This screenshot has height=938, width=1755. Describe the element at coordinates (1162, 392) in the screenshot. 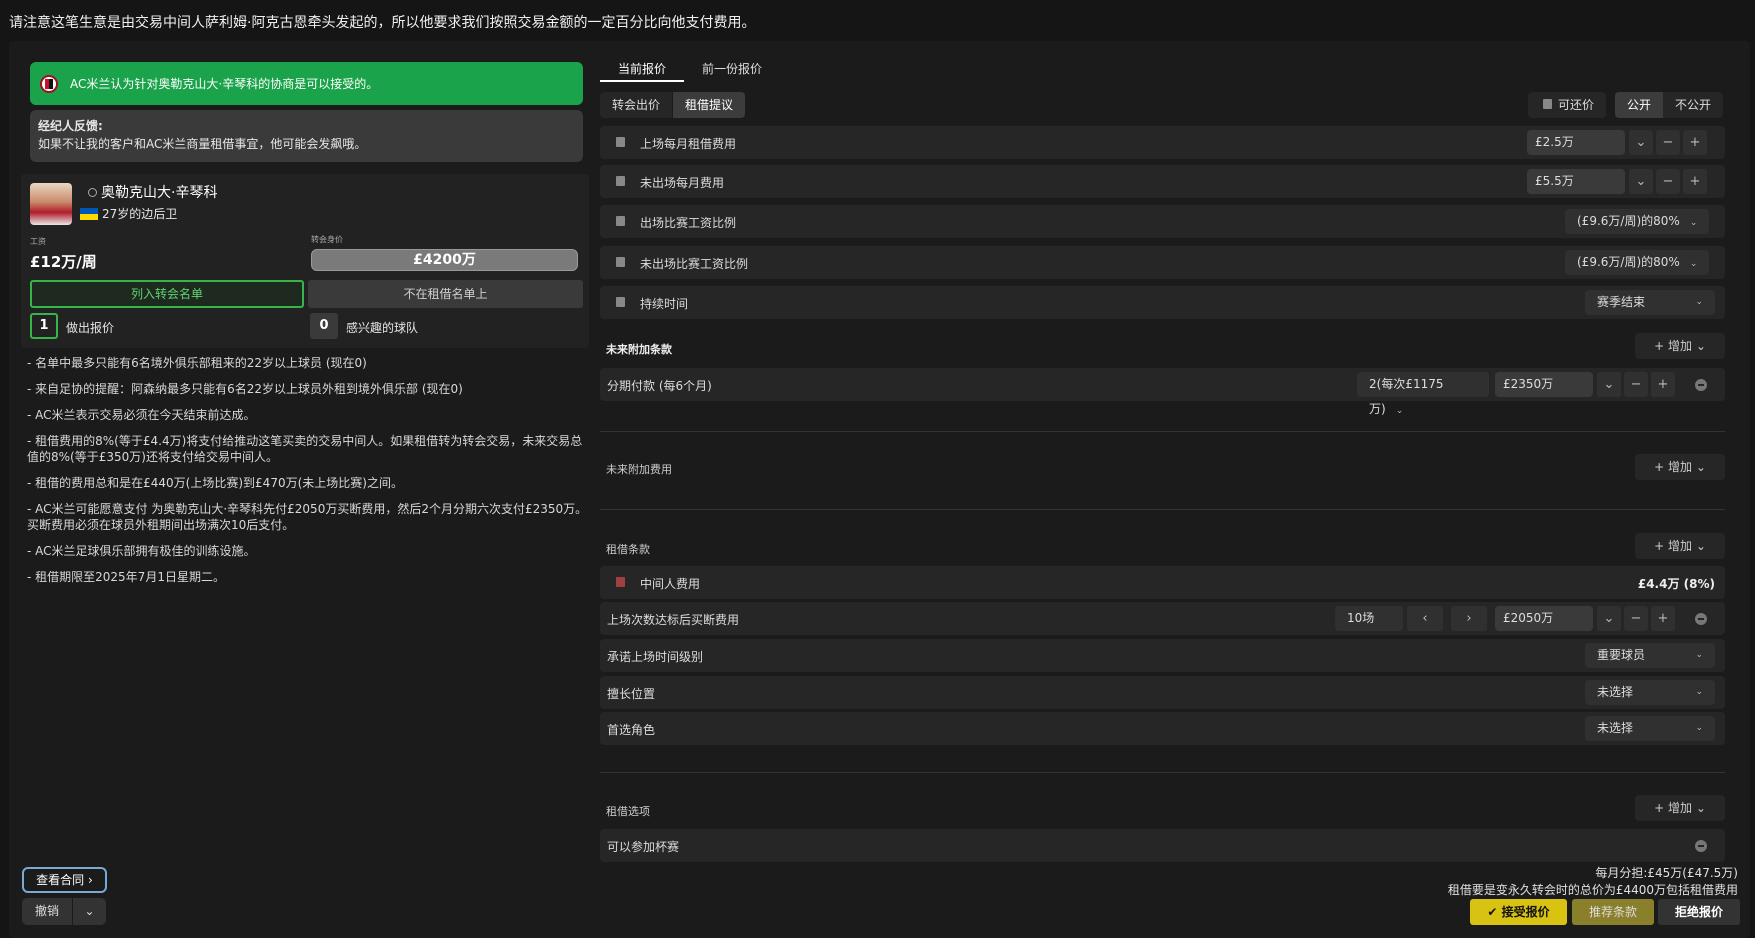

I see `row-installment: 分期付款 (每6个月) 2(每次£1175万) ⌄ £2350万 ⌄ − +` at that location.